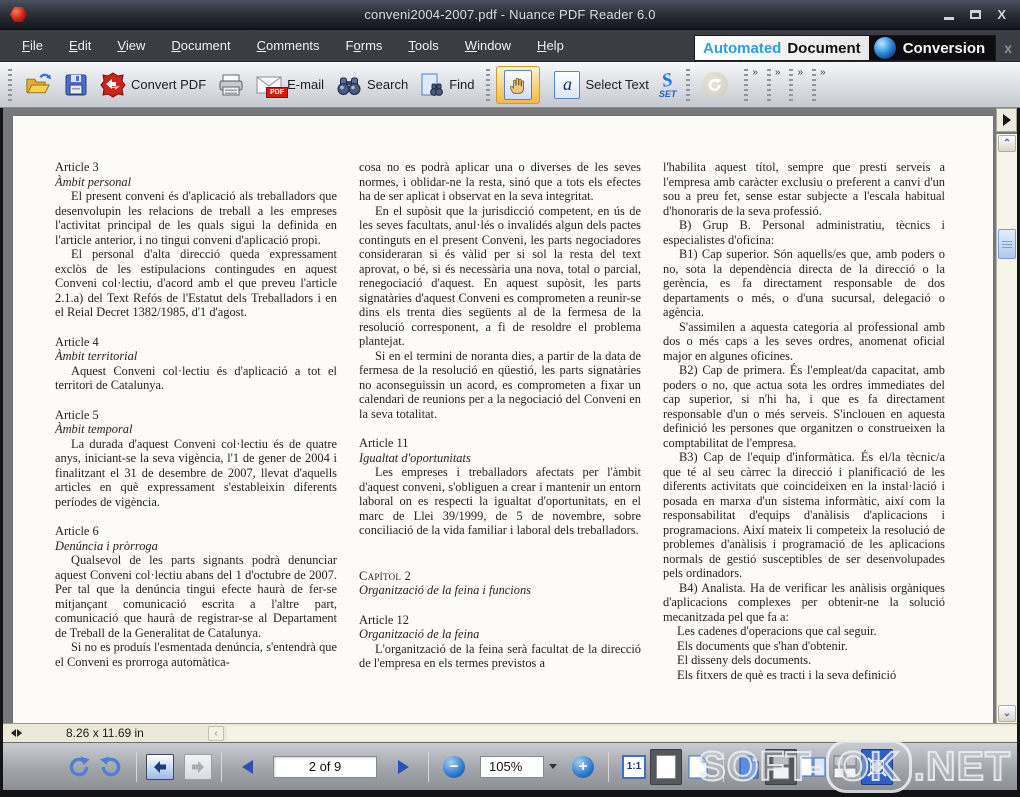  I want to click on menu-item-help: Help, so click(550, 45).